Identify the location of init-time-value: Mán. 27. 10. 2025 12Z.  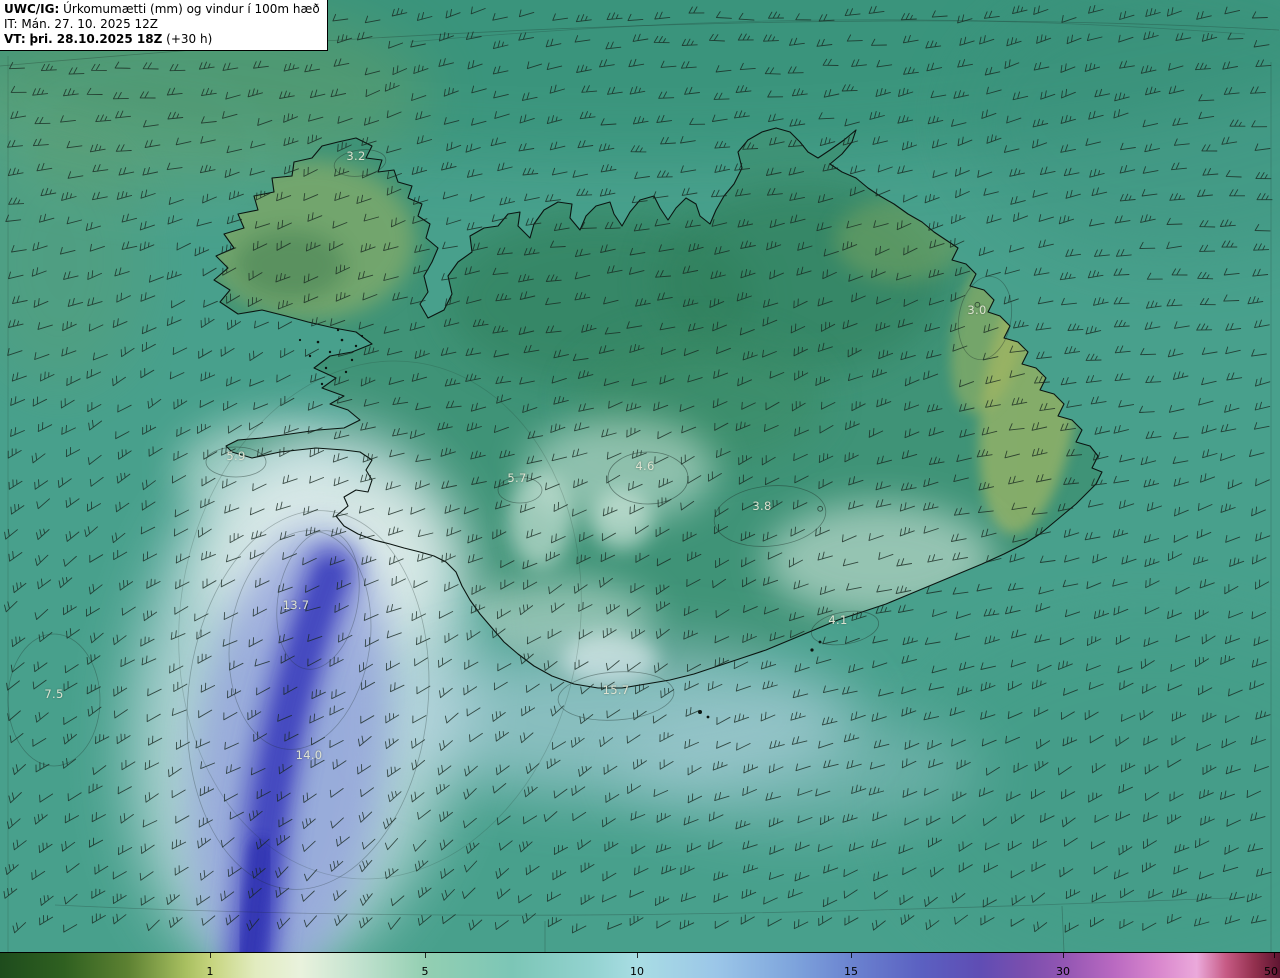
(90, 24).